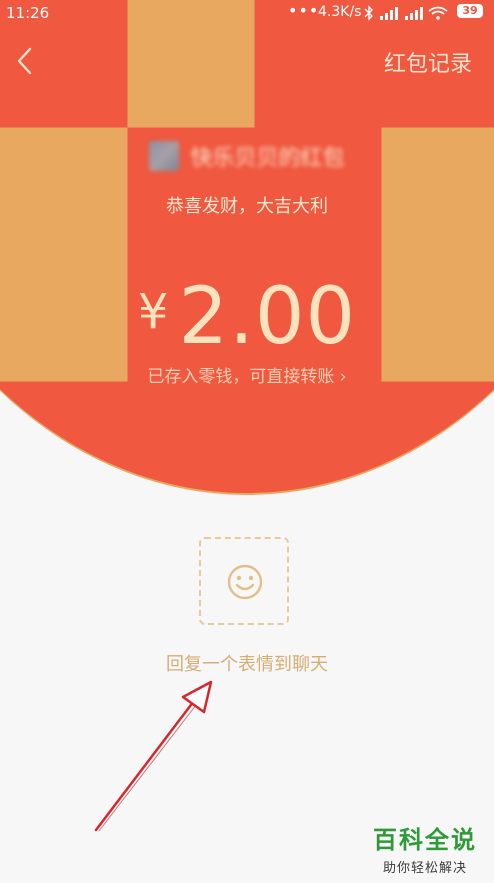 The height and width of the screenshot is (883, 494). I want to click on smiley-face-icon, so click(245, 582).